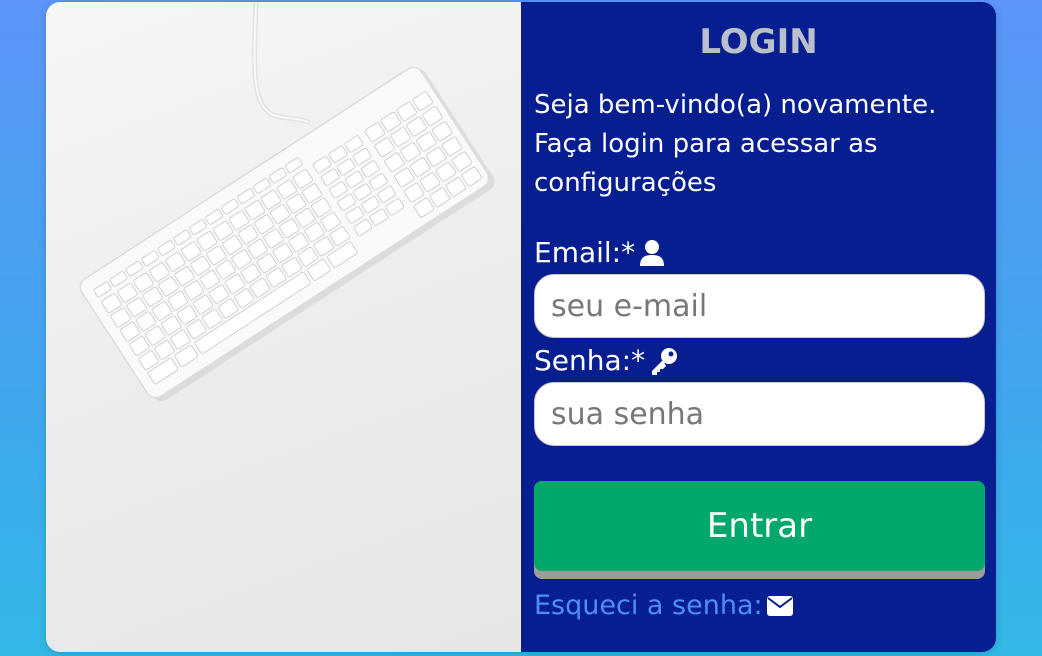 Image resolution: width=1042 pixels, height=656 pixels. Describe the element at coordinates (735, 105) in the screenshot. I see `welcome-line-1: Seja bem-vindo(a) novamente.` at that location.